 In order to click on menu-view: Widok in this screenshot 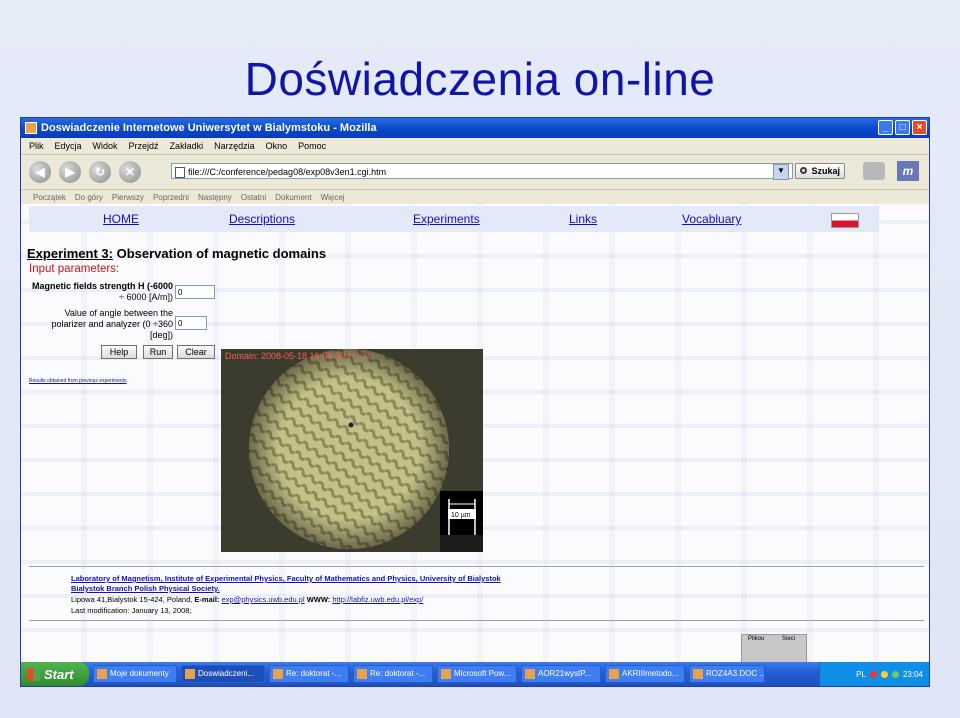, I will do `click(105, 146)`.